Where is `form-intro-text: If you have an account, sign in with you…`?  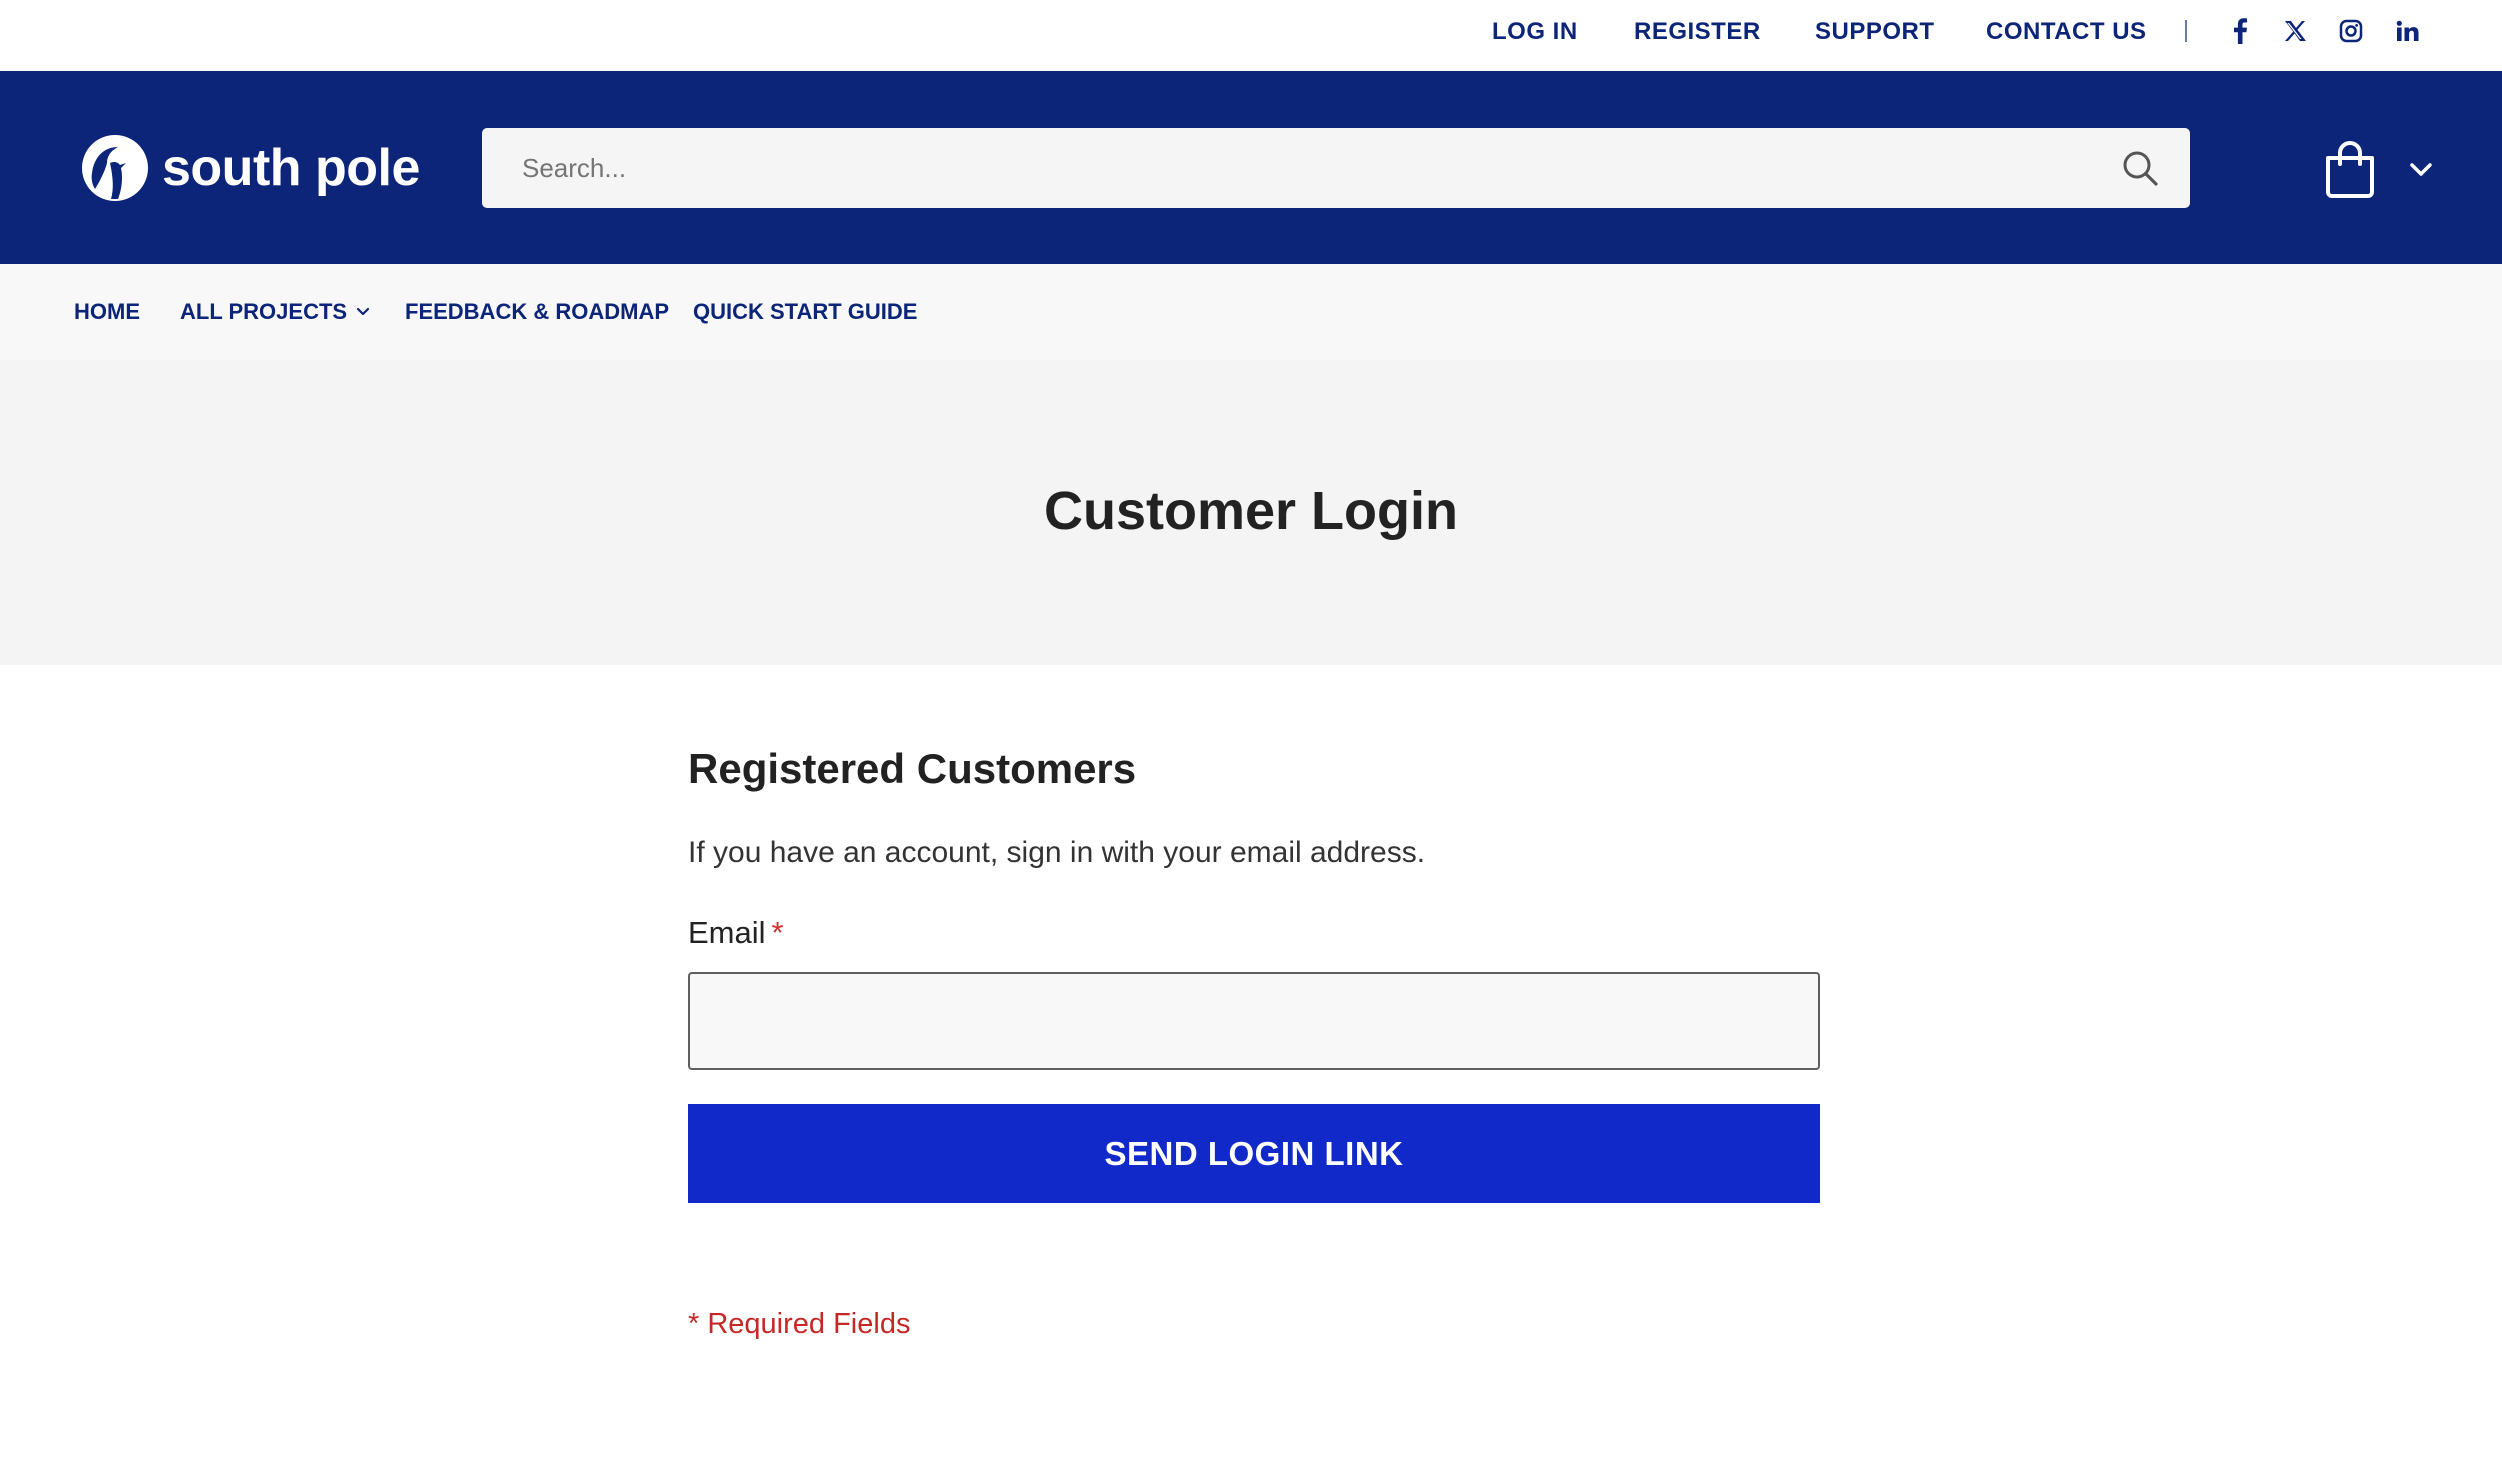 form-intro-text: If you have an account, sign in with you… is located at coordinates (1057, 852).